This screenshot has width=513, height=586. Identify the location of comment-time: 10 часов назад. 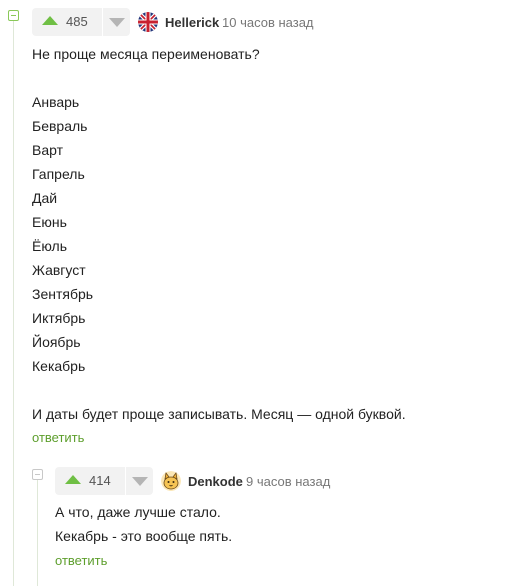
(268, 22).